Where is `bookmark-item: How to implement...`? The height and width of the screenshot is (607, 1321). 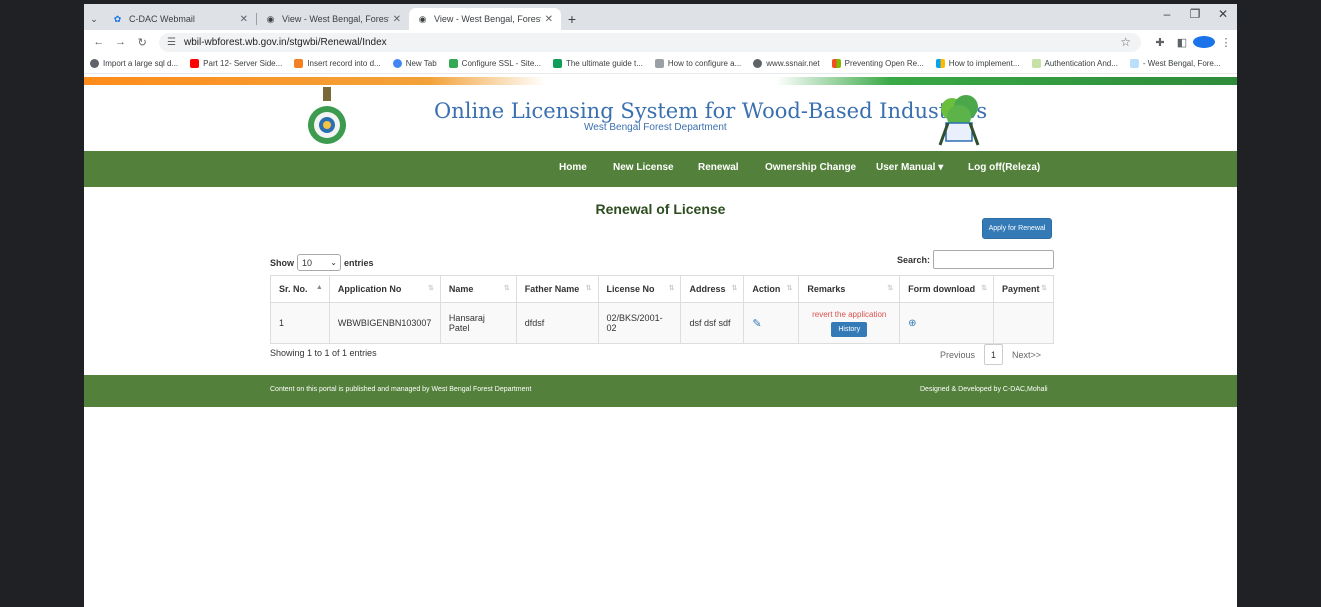
bookmark-item: How to implement... is located at coordinates (977, 63).